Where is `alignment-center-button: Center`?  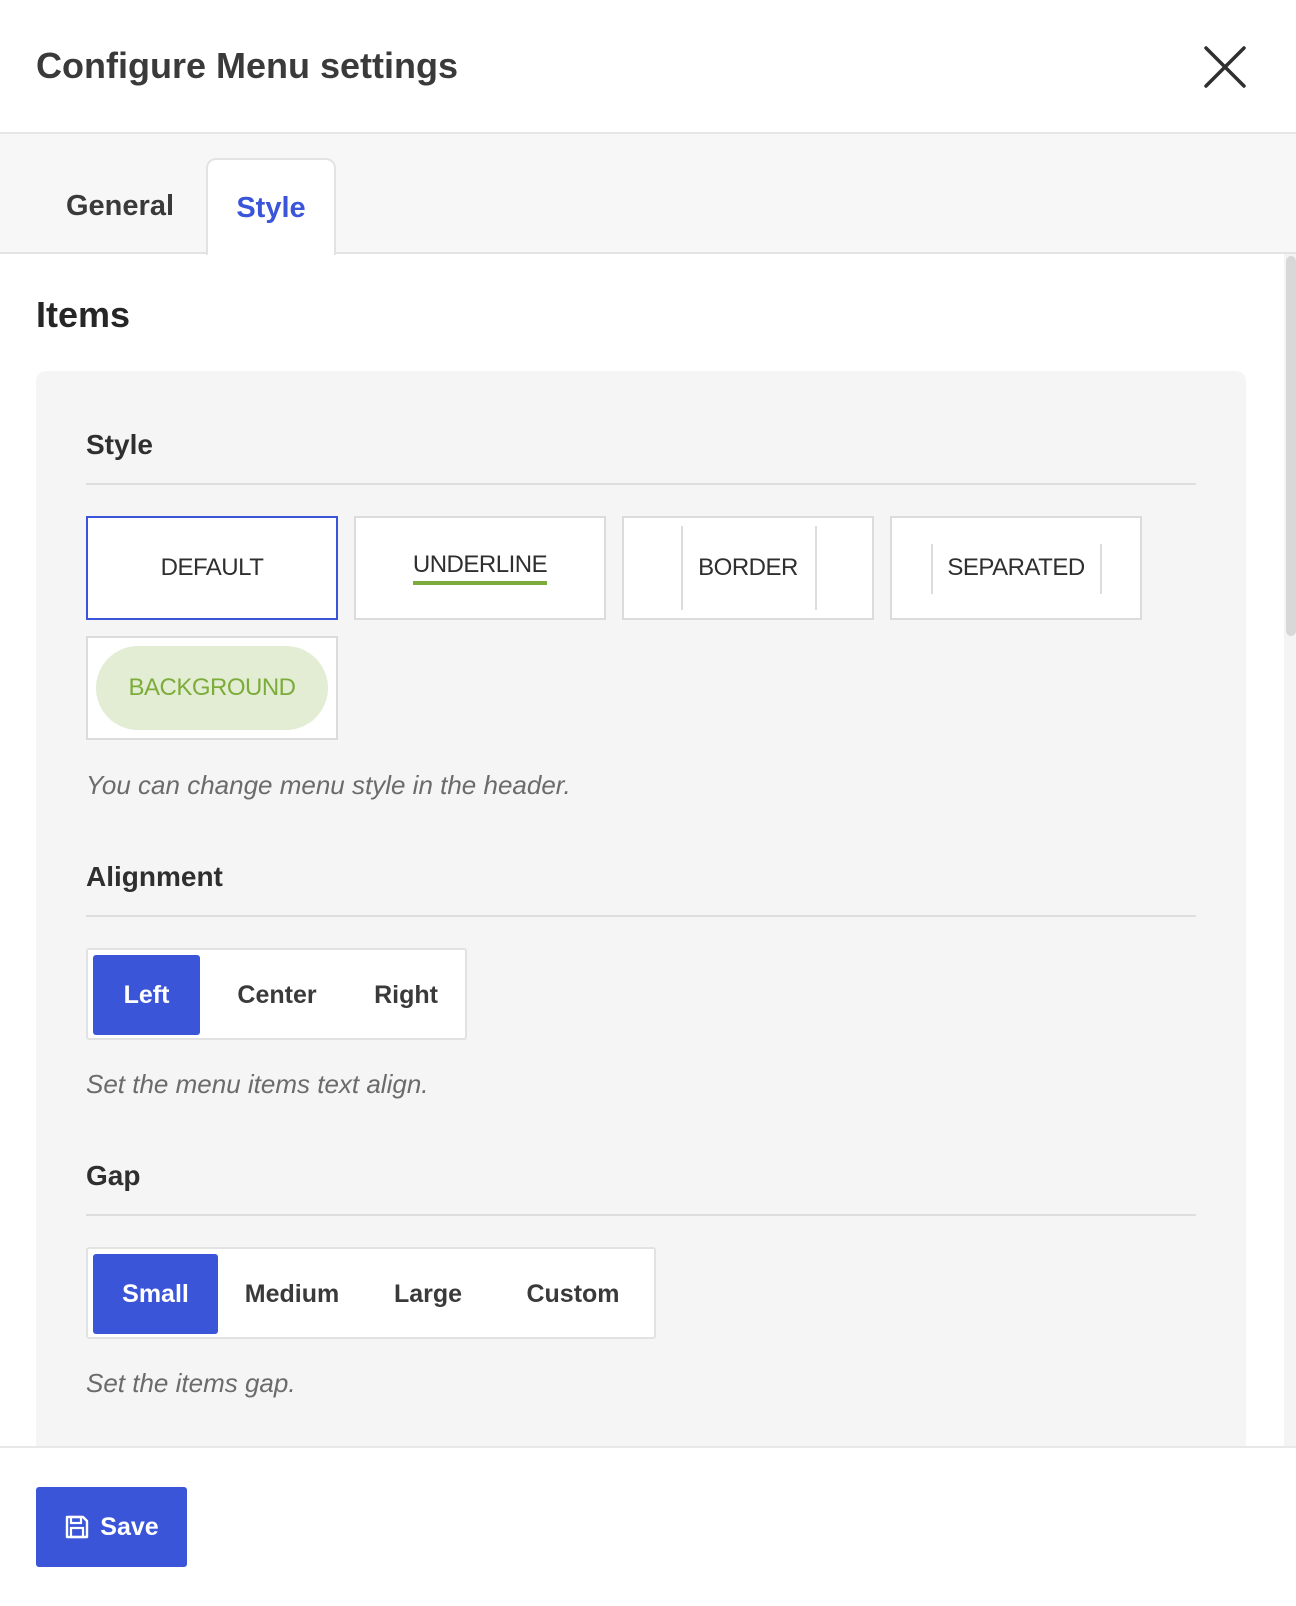
alignment-center-button: Center is located at coordinates (277, 995).